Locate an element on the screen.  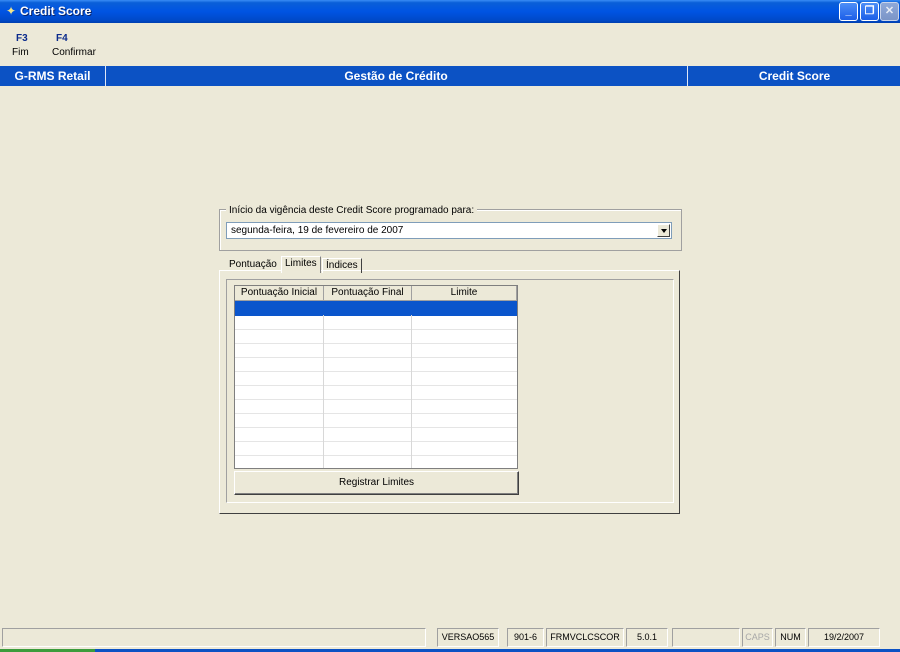
header-screen-name: Credit Score is located at coordinates (793, 76).